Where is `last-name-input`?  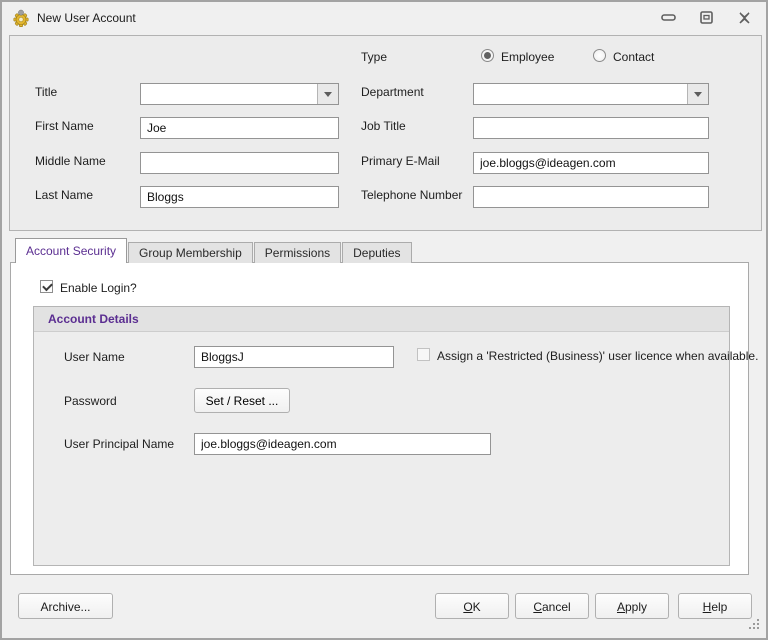
last-name-input is located at coordinates (239, 197).